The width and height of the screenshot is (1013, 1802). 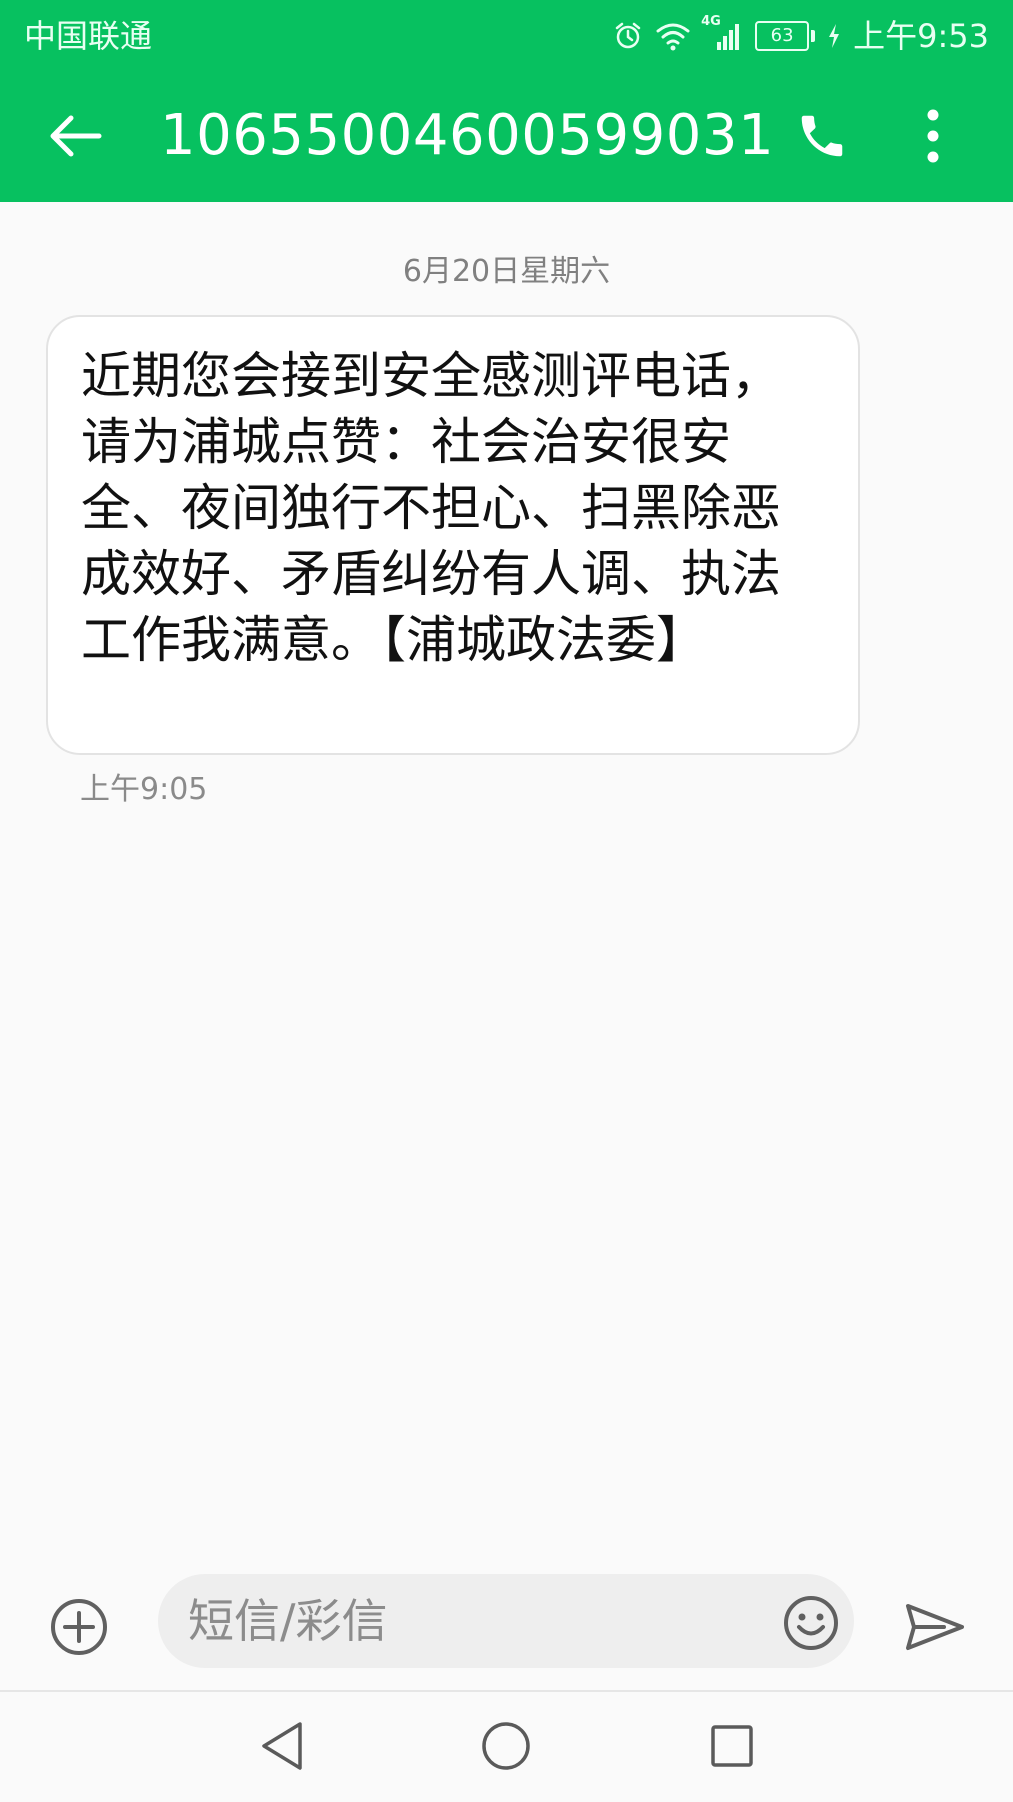 I want to click on call-button, so click(x=822, y=136).